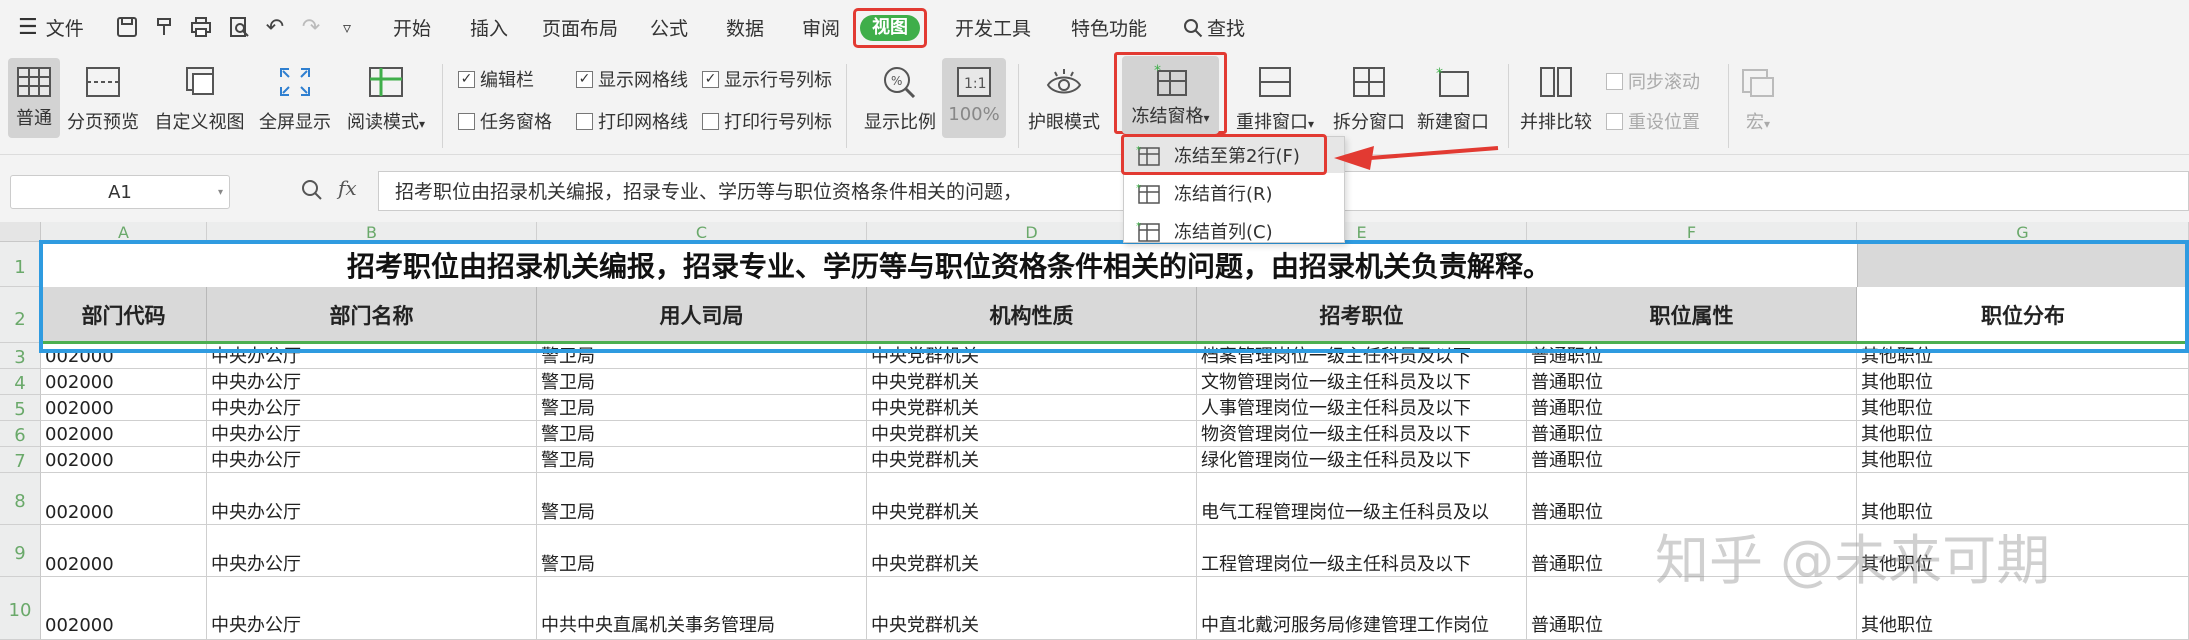  Describe the element at coordinates (767, 121) in the screenshot. I see `print-headers-checkbox: 打印行号列标` at that location.